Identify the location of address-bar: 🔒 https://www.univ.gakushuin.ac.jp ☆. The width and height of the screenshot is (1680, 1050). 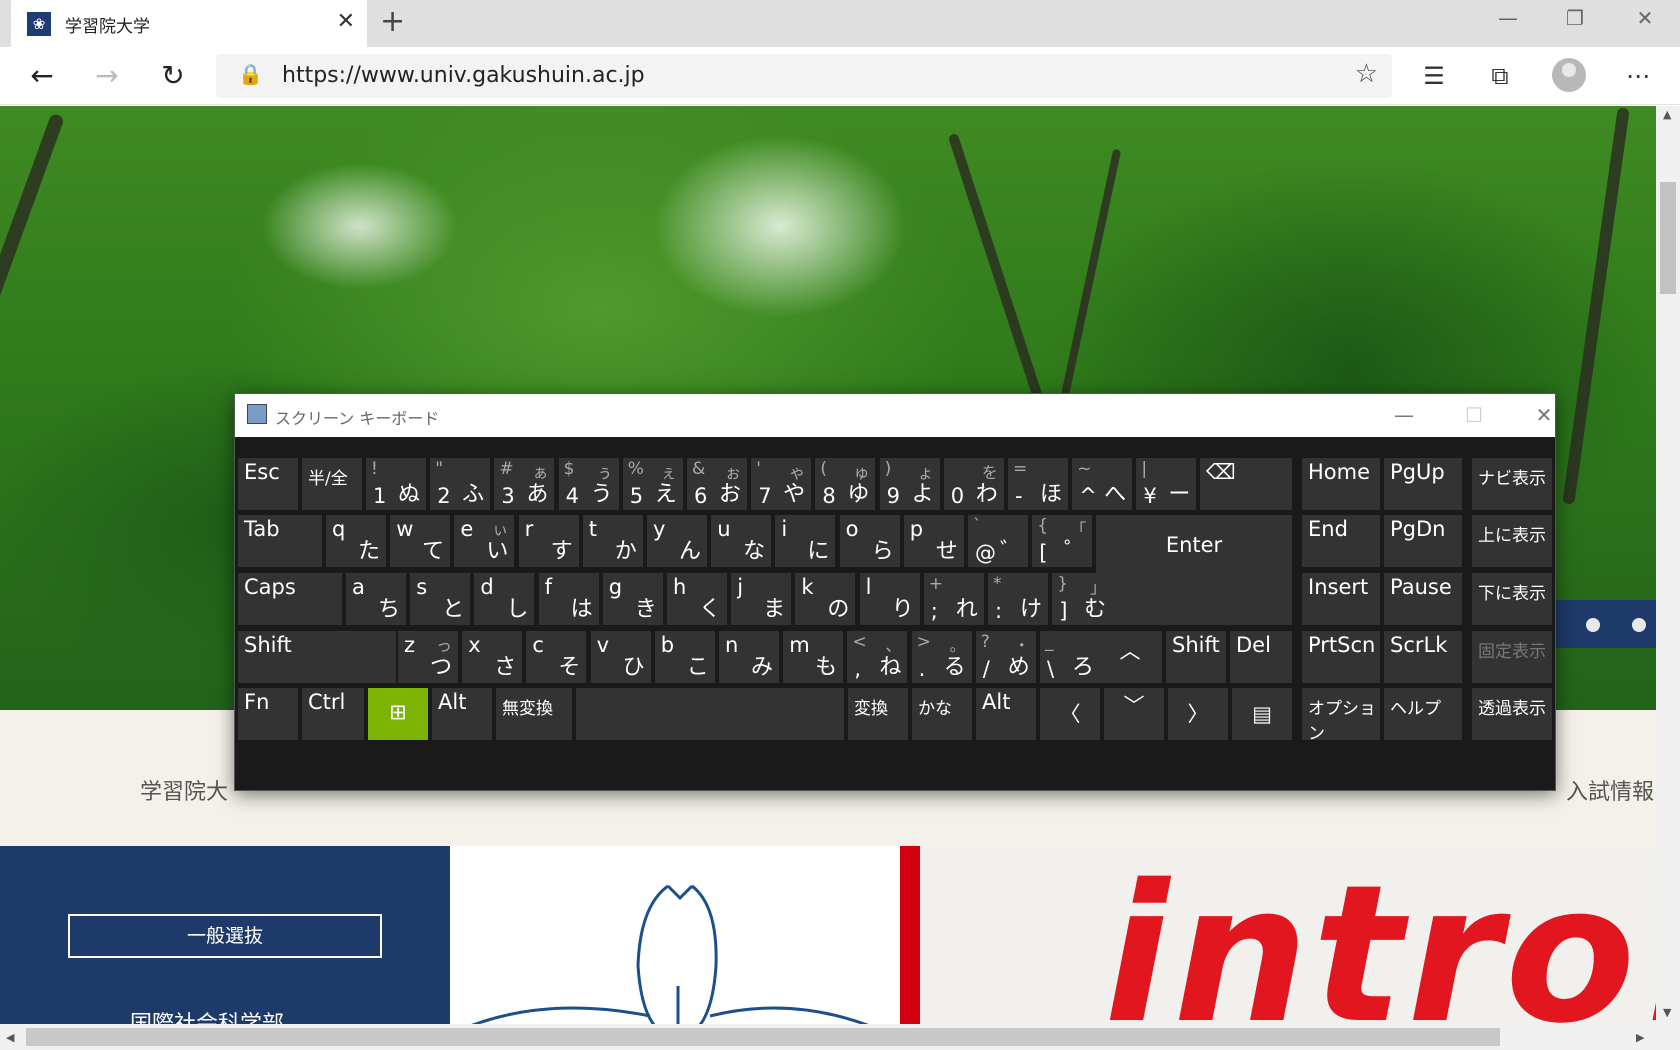
(804, 76).